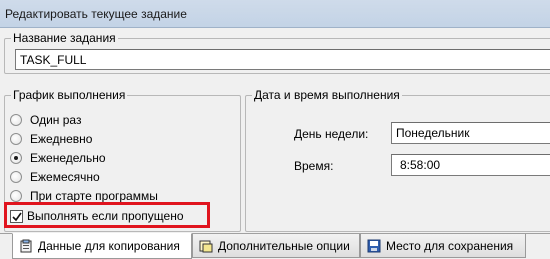  What do you see at coordinates (275, 14) in the screenshot?
I see `title-bar: Редактировать текущее задание` at bounding box center [275, 14].